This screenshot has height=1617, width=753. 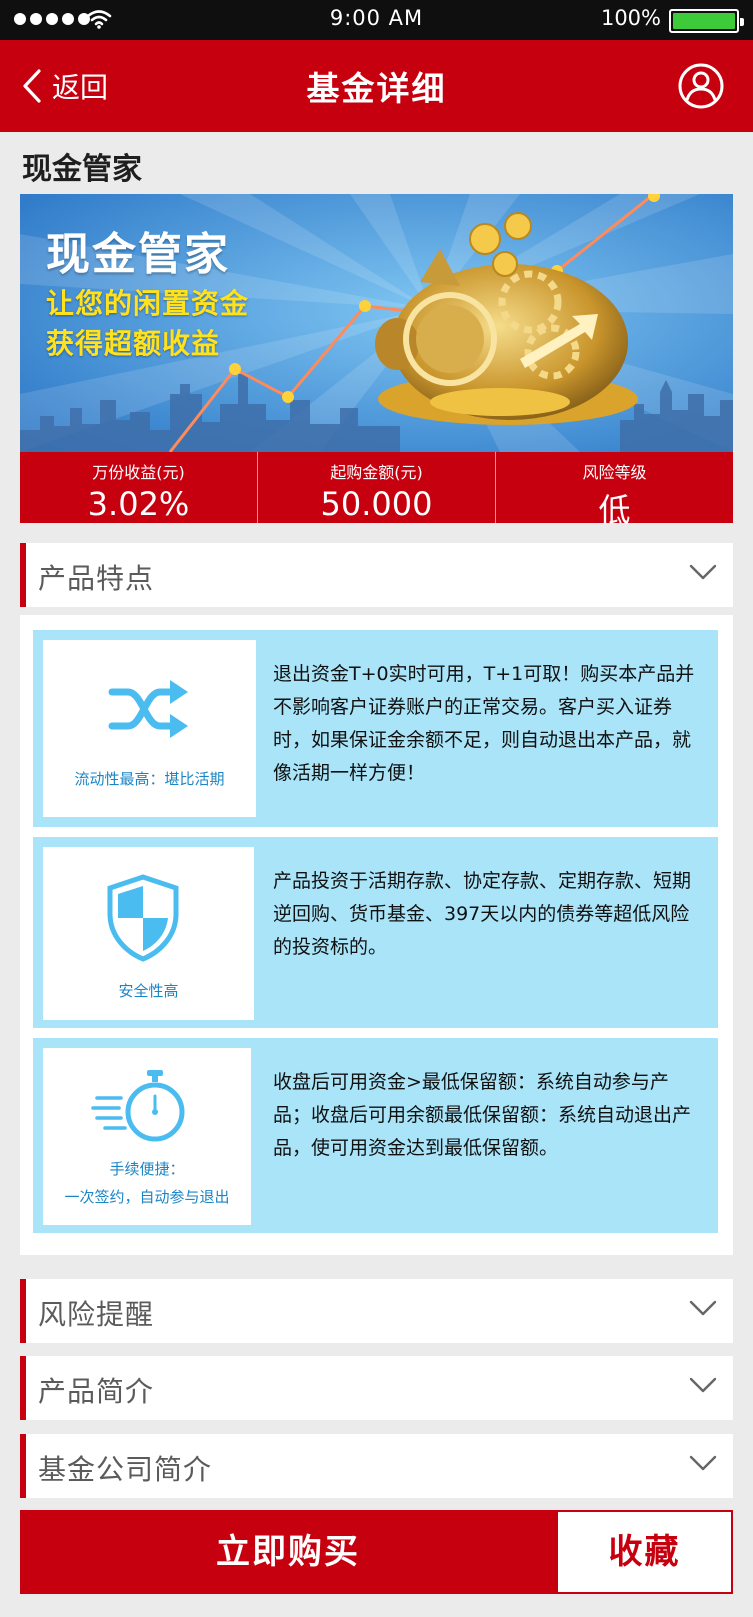 What do you see at coordinates (149, 779) in the screenshot?
I see `feature-icon-label: 流动性最高：堪比活期` at bounding box center [149, 779].